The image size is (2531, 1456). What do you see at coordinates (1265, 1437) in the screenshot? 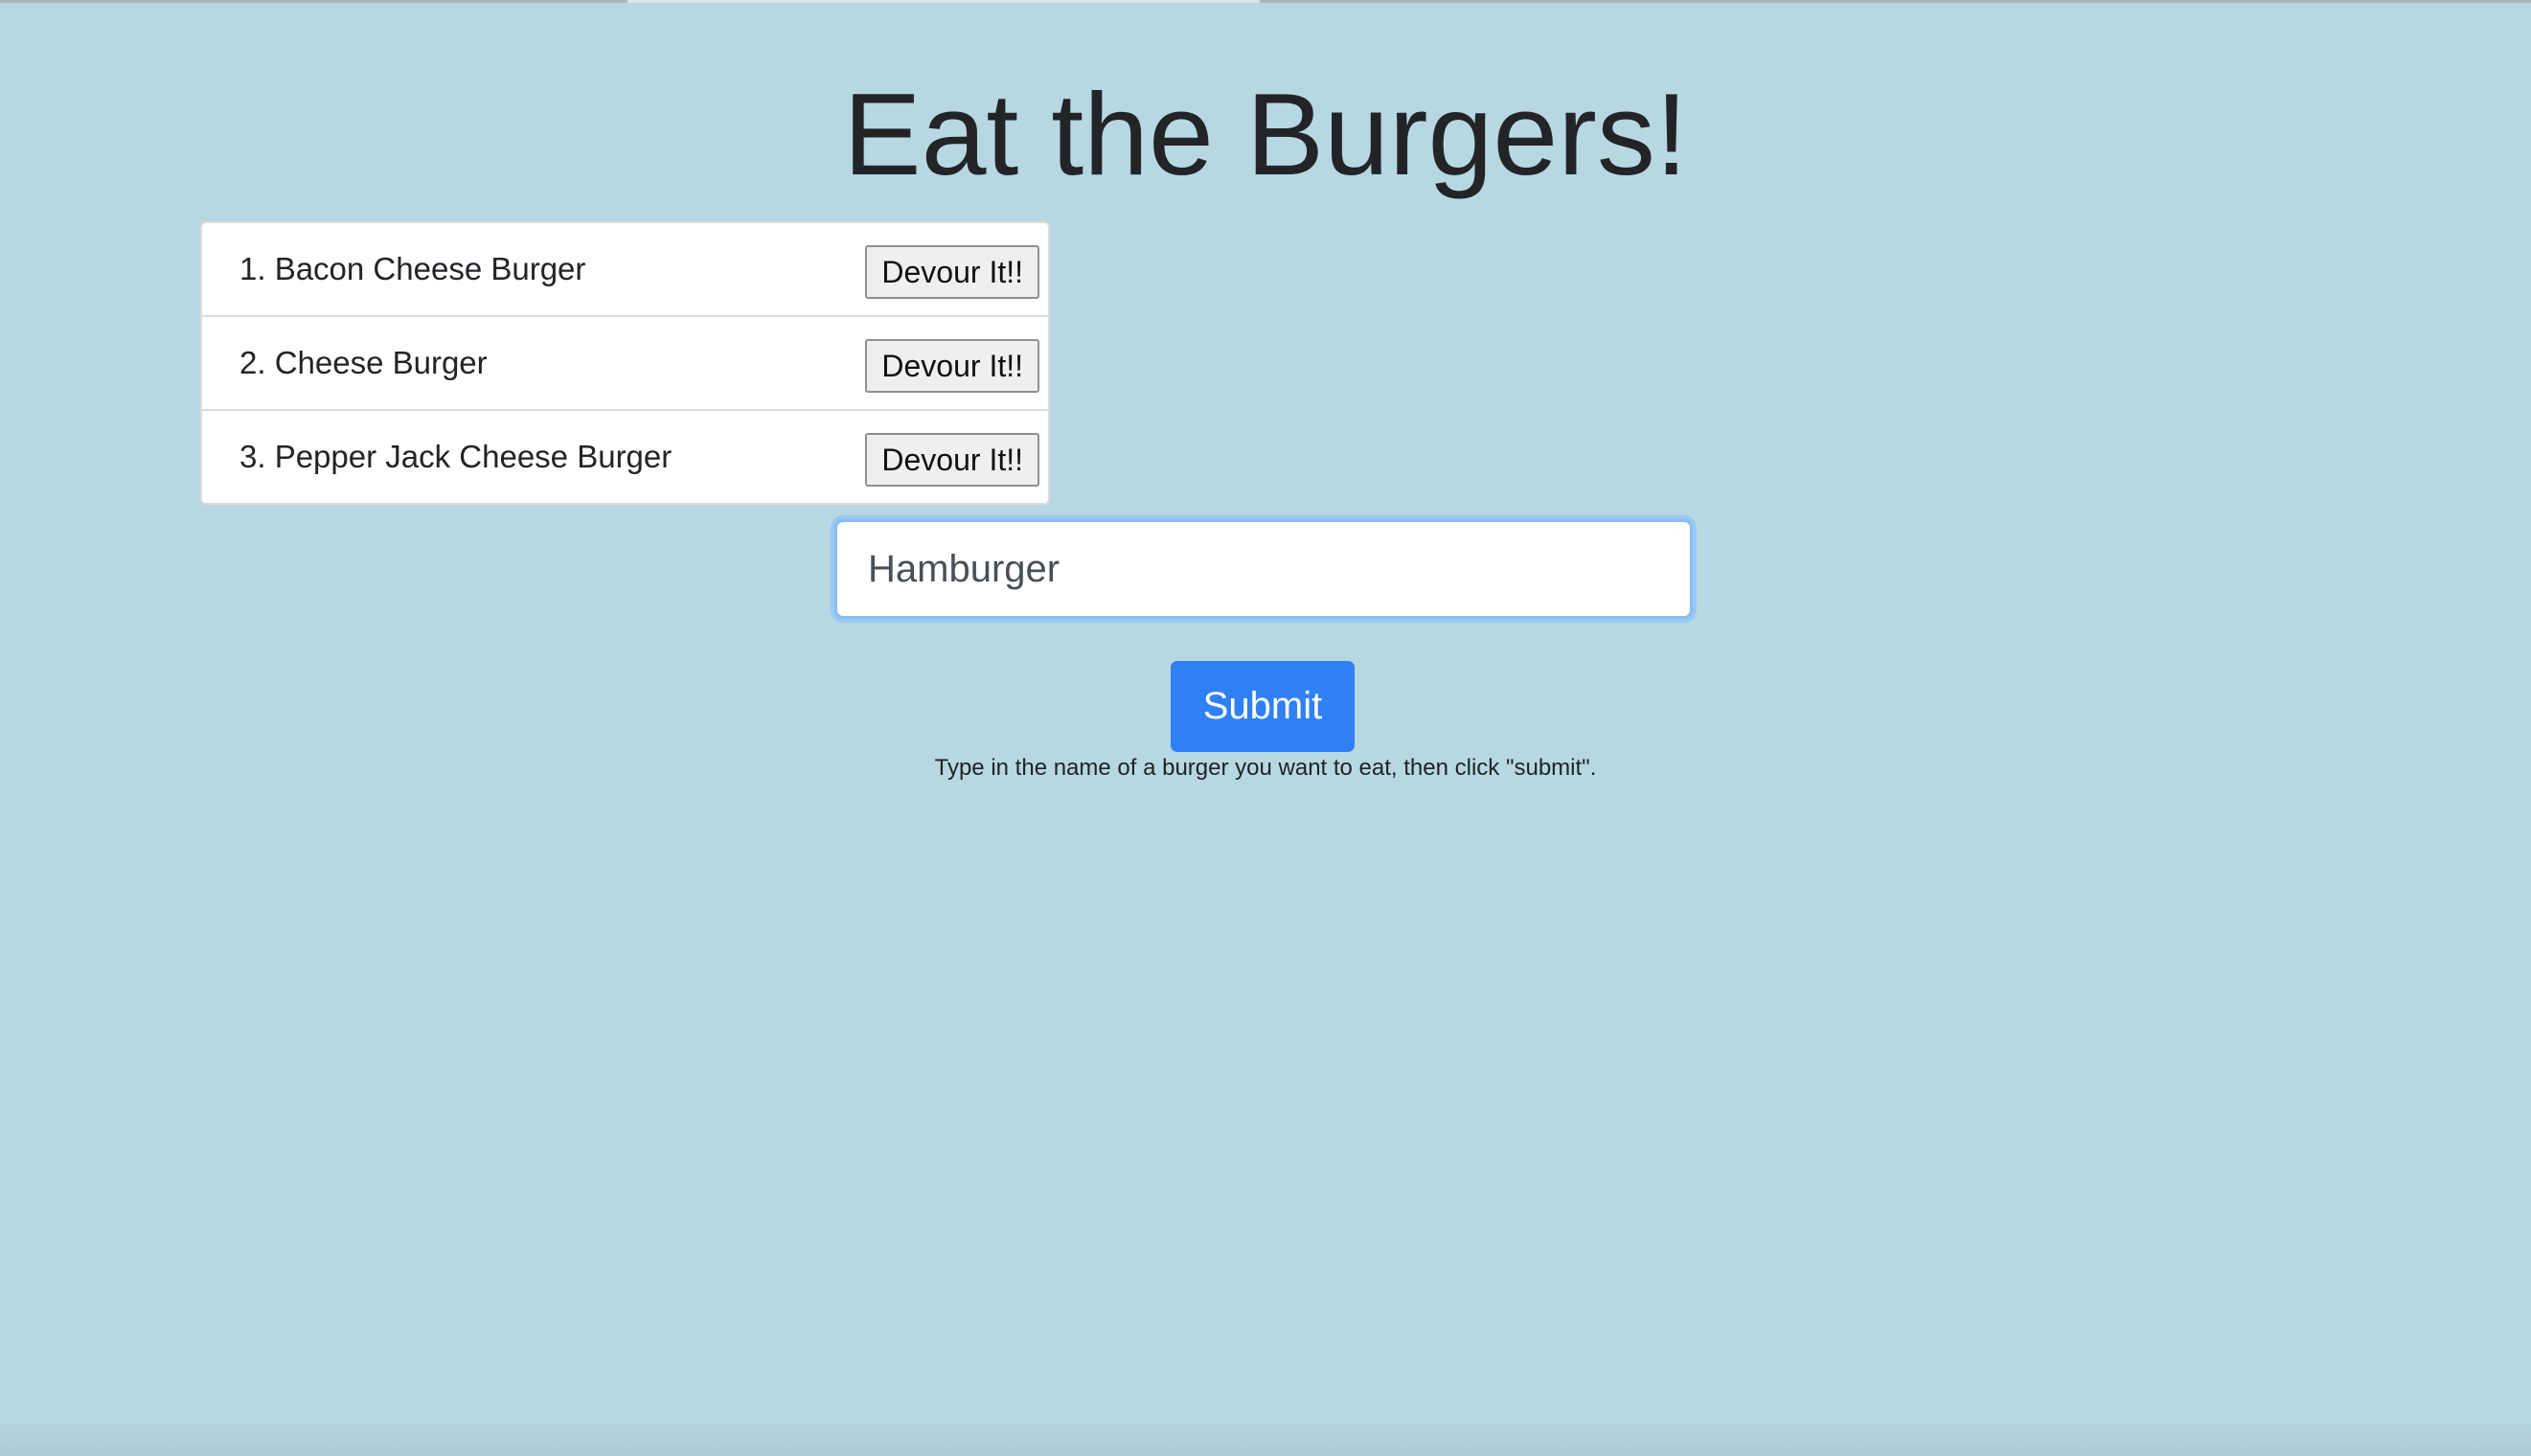
I see `bottom-shade` at bounding box center [1265, 1437].